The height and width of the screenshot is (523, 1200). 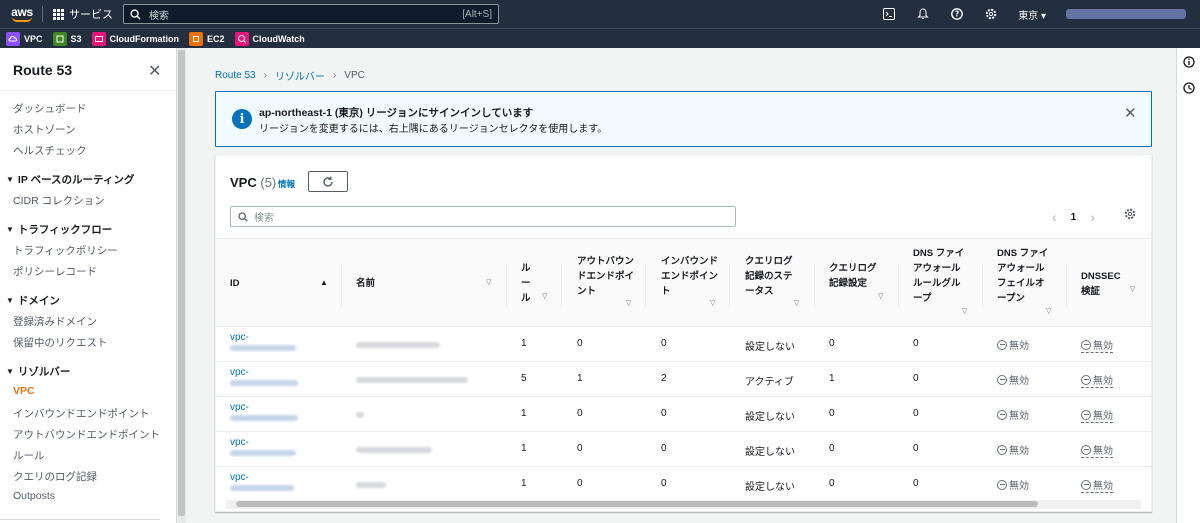 I want to click on sort-ascending-icon: ▲, so click(x=324, y=282).